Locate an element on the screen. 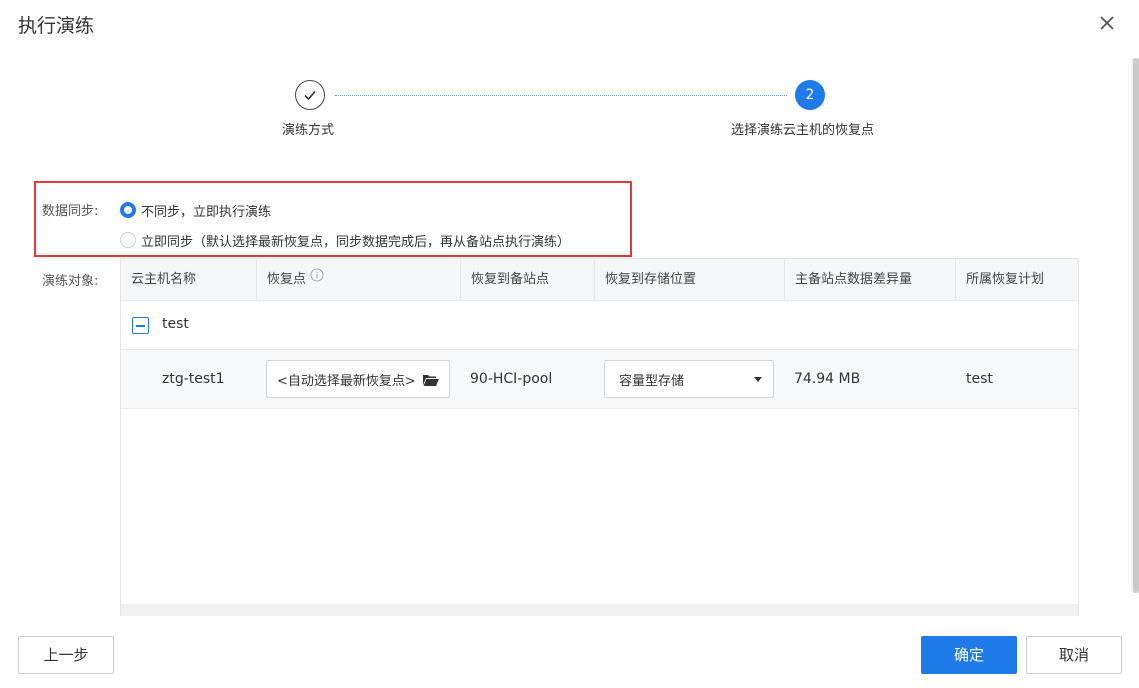 The width and height of the screenshot is (1139, 688). close-button is located at coordinates (1107, 23).